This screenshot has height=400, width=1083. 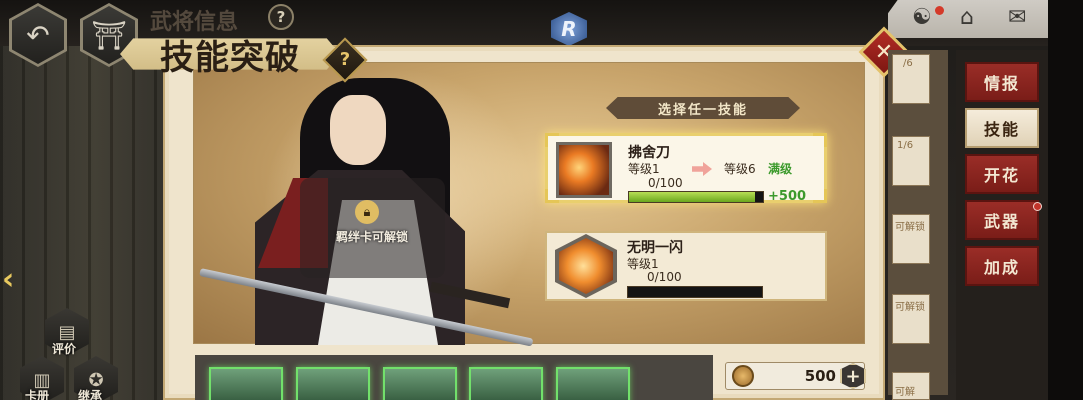 What do you see at coordinates (644, 169) in the screenshot?
I see `skill-current-level: 等级1` at bounding box center [644, 169].